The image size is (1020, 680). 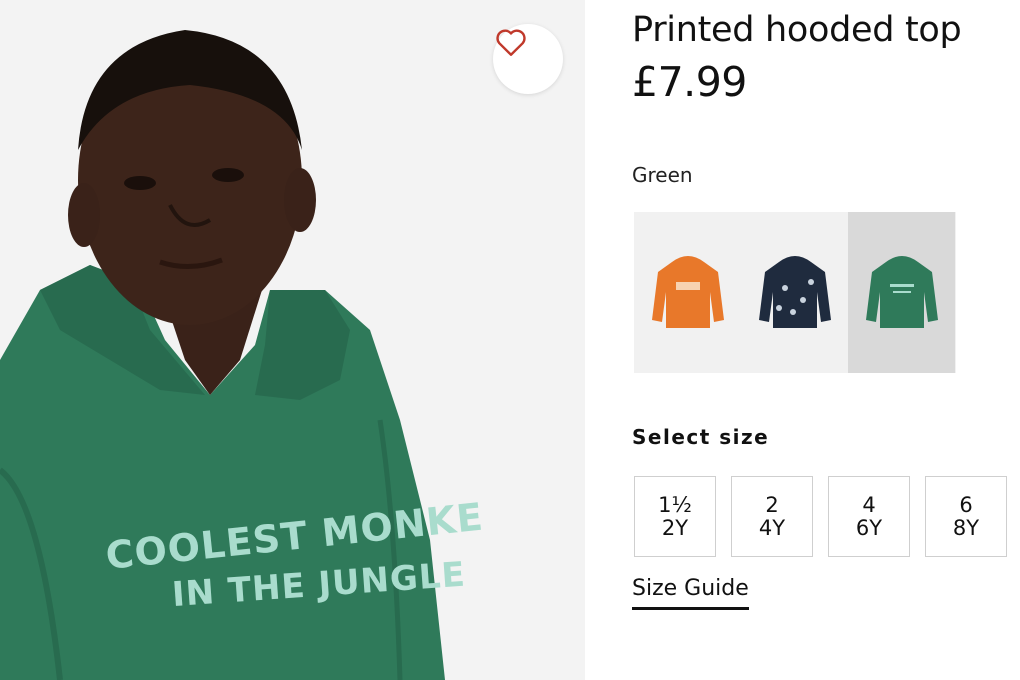 I want to click on heart-icon, so click(x=511, y=42).